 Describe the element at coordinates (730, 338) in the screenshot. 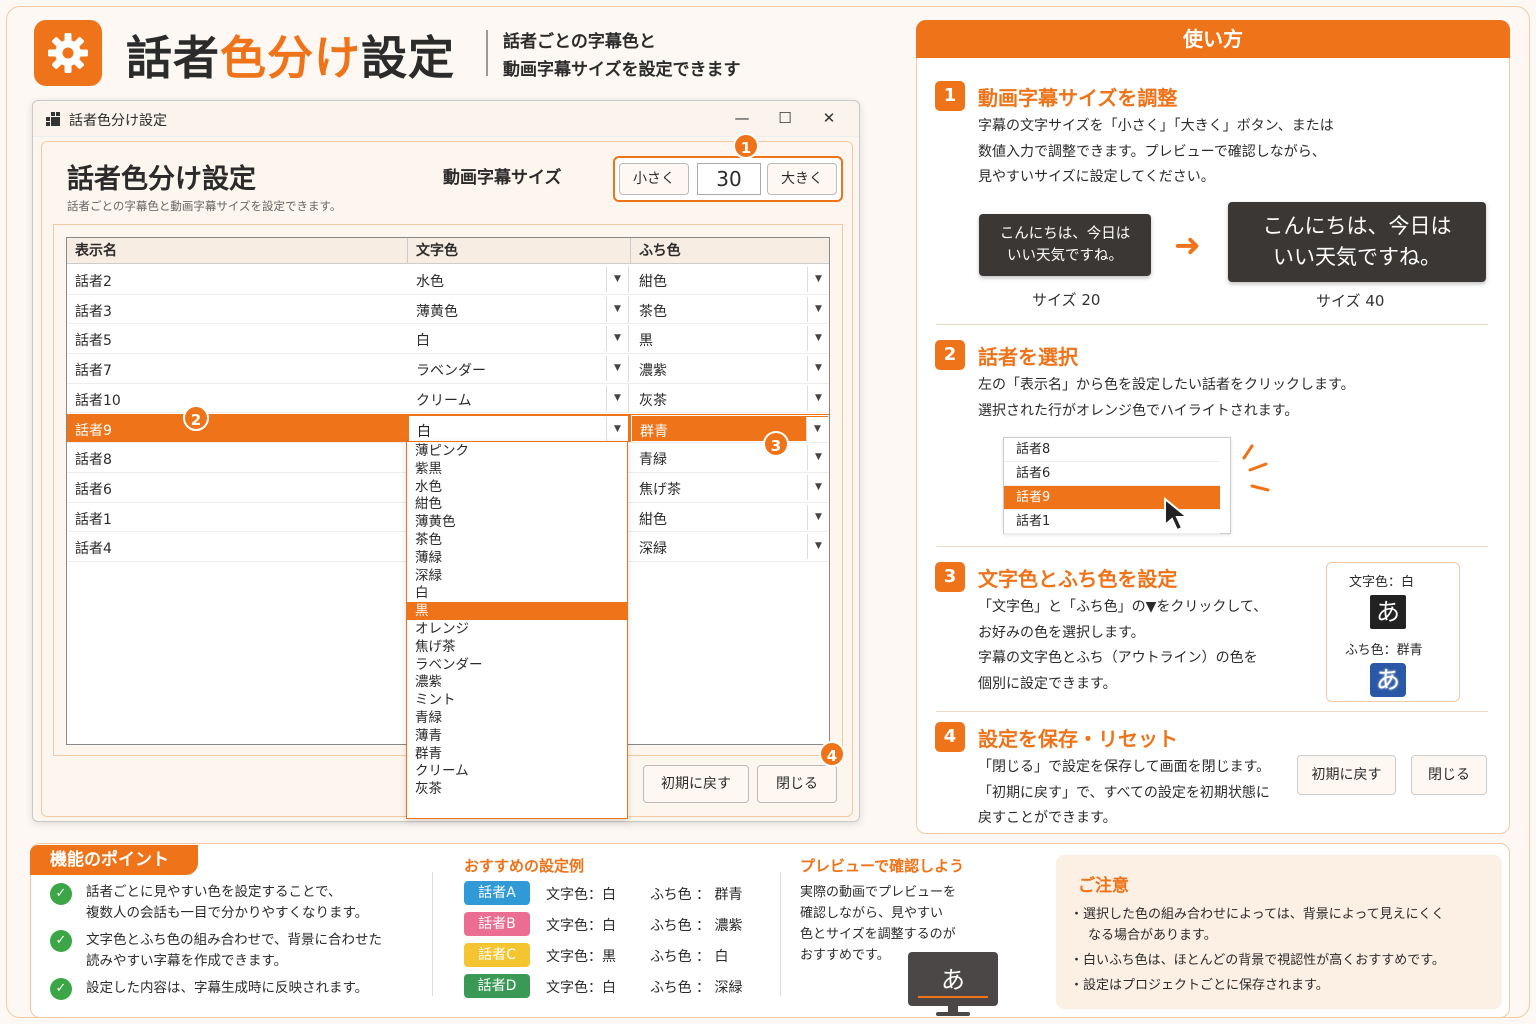

I see `edge-color-select: 黒 ▼` at that location.